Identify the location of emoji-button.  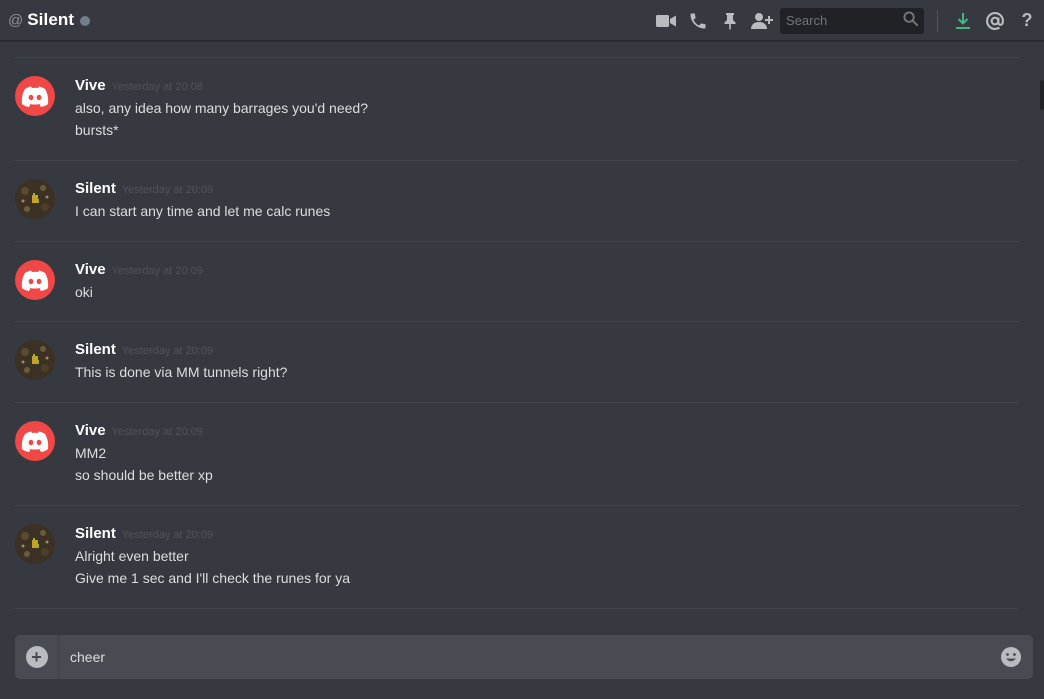
(1011, 657).